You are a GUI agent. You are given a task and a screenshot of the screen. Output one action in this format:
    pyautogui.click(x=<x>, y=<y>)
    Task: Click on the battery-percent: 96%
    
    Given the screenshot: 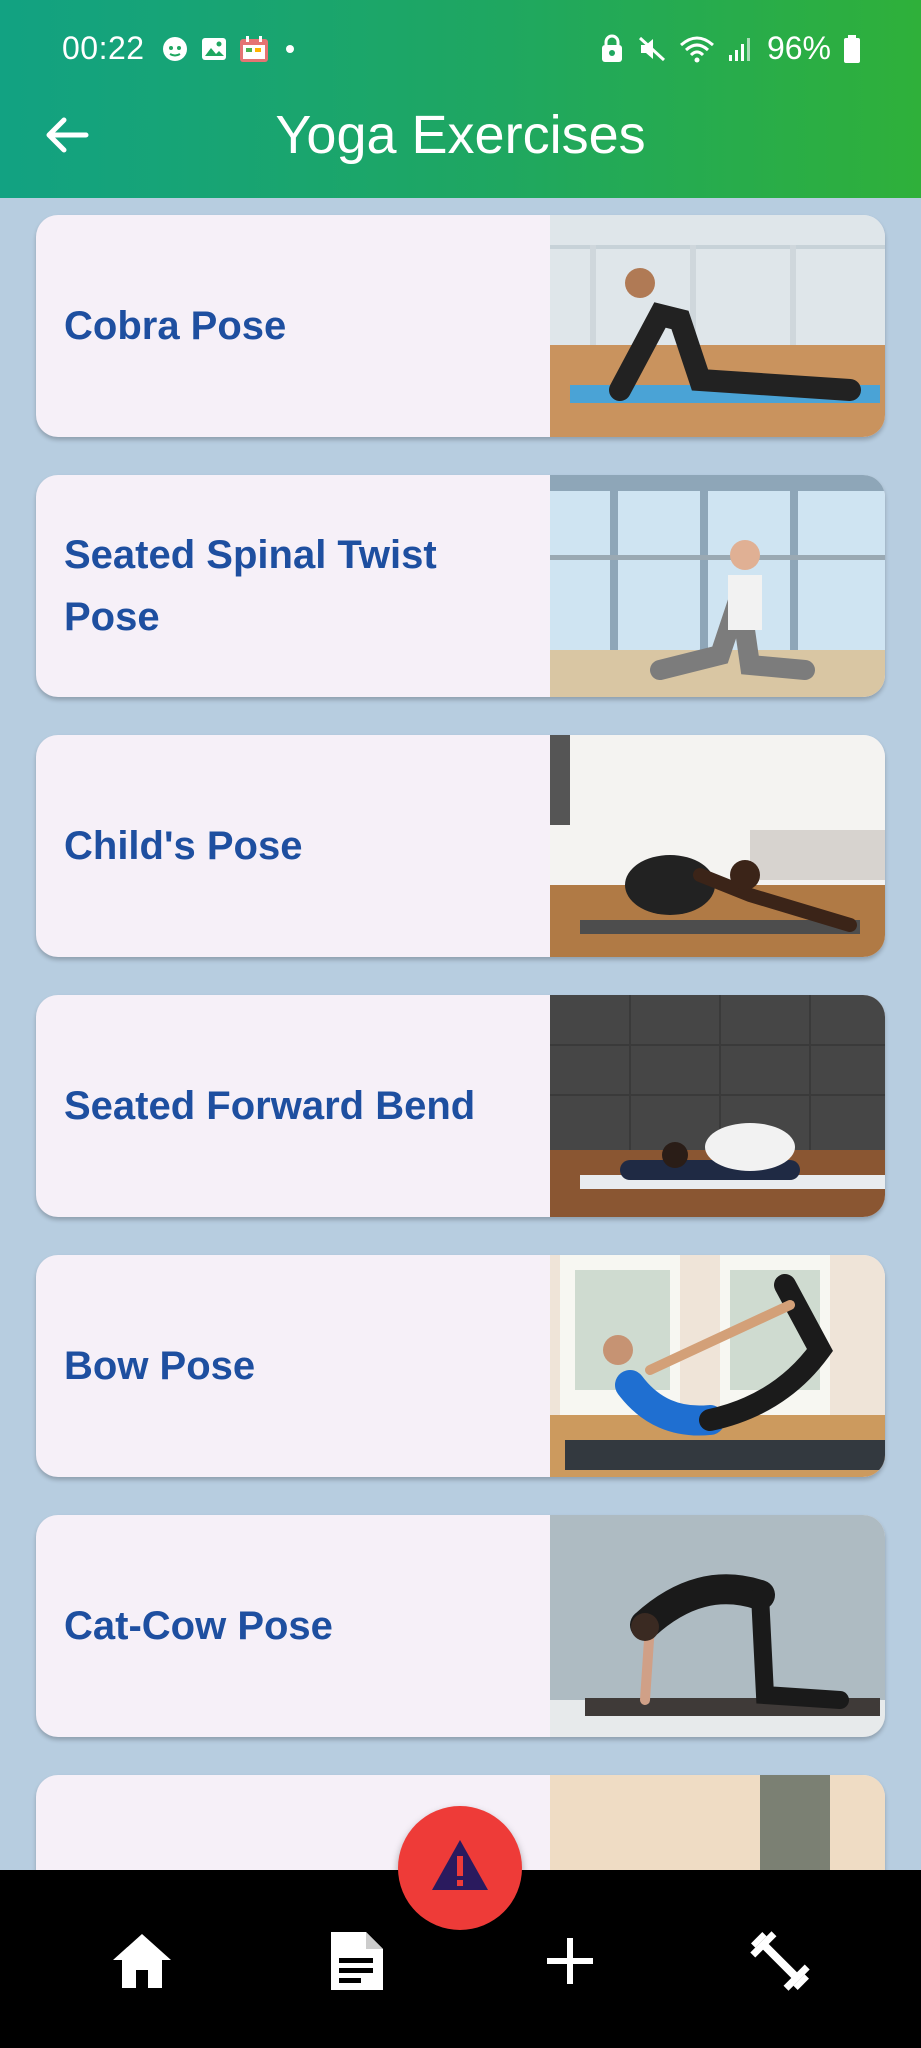 What is the action you would take?
    pyautogui.click(x=798, y=48)
    